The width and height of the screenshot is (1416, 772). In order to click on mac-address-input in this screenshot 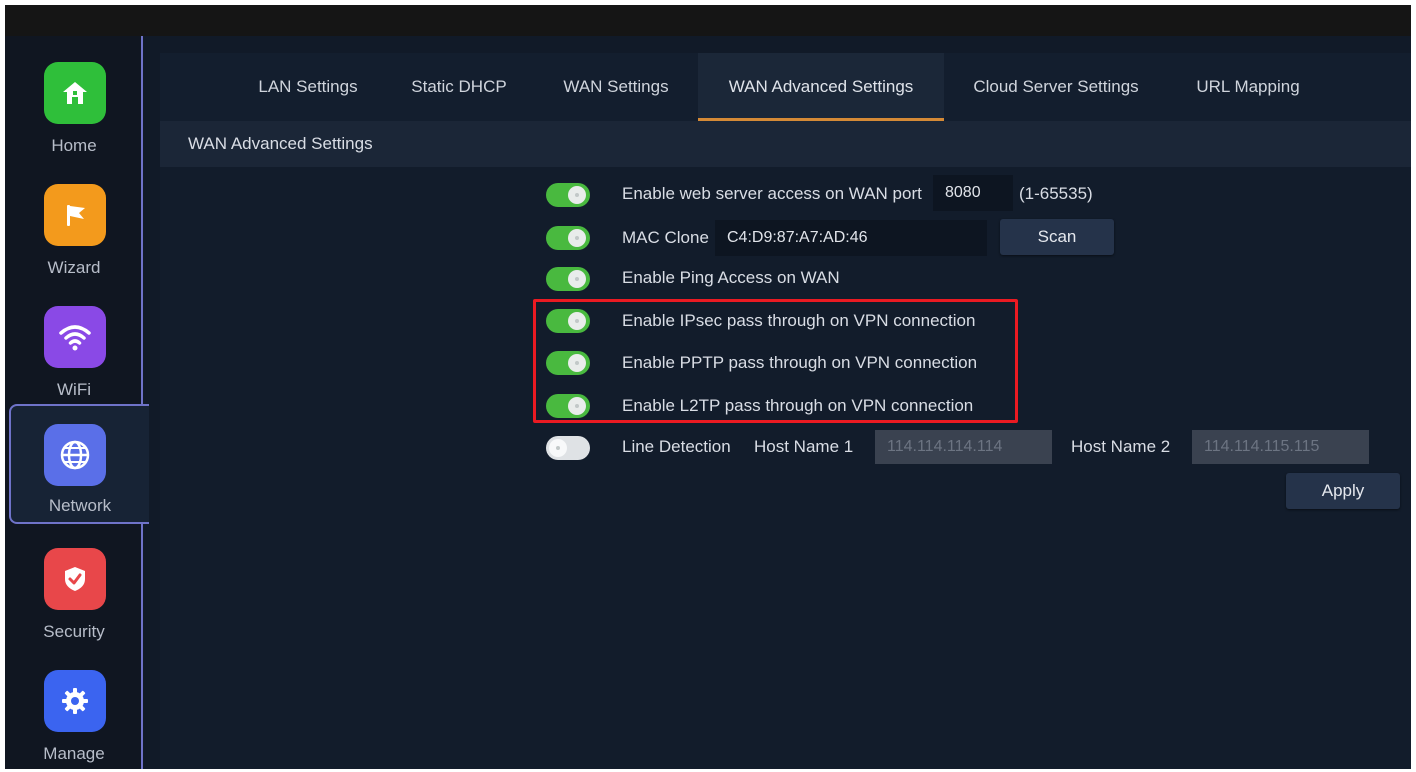, I will do `click(851, 238)`.